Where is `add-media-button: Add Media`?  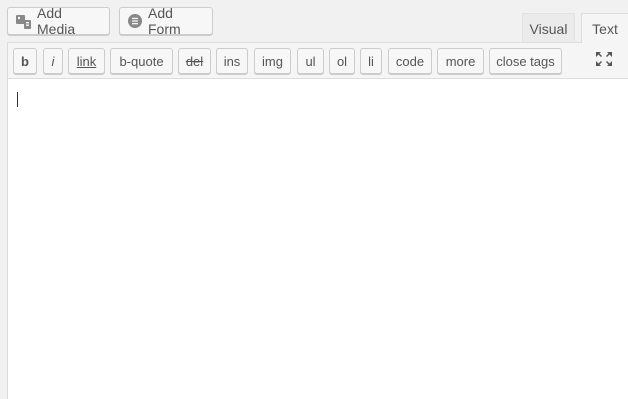
add-media-button: Add Media is located at coordinates (58, 21).